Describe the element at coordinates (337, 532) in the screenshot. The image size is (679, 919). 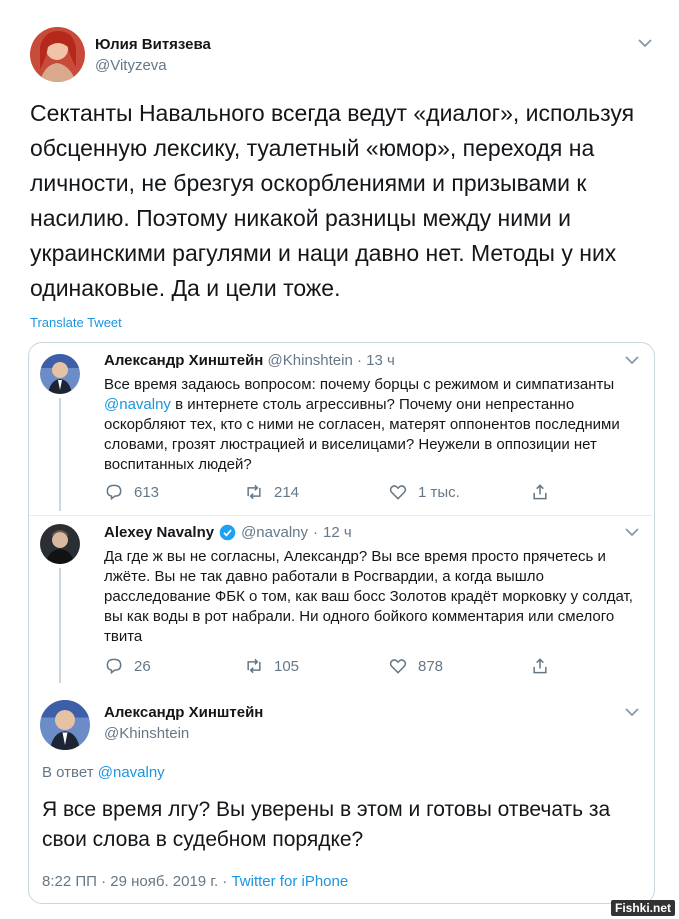
I see `tweet-time: 12 ч` at that location.